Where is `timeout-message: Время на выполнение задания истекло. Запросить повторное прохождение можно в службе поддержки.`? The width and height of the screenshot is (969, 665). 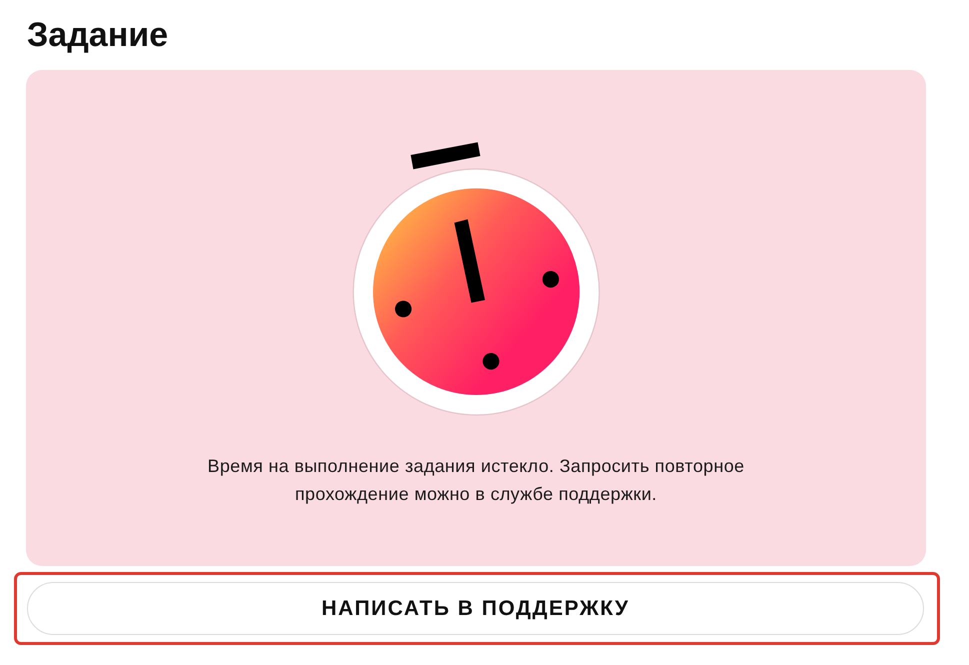
timeout-message: Время на выполнение задания истекло. Запросить повторное прохождение можно в службе поддержки. is located at coordinates (476, 480).